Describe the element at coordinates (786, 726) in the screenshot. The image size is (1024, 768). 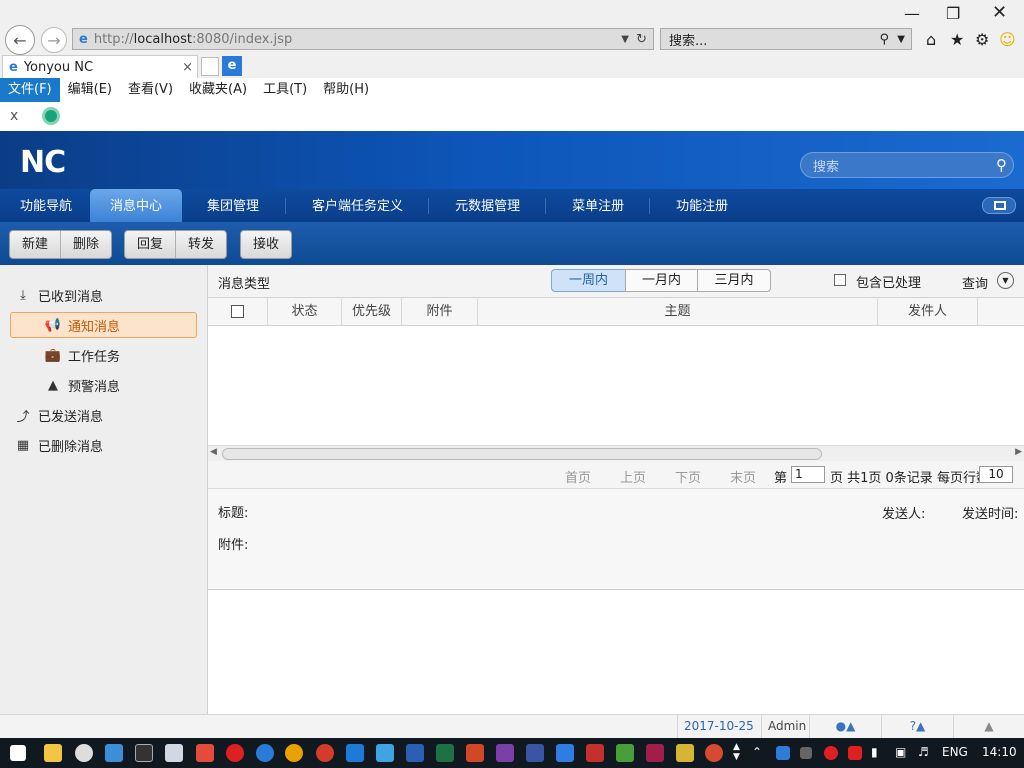
I see `status-user: Admin` at that location.